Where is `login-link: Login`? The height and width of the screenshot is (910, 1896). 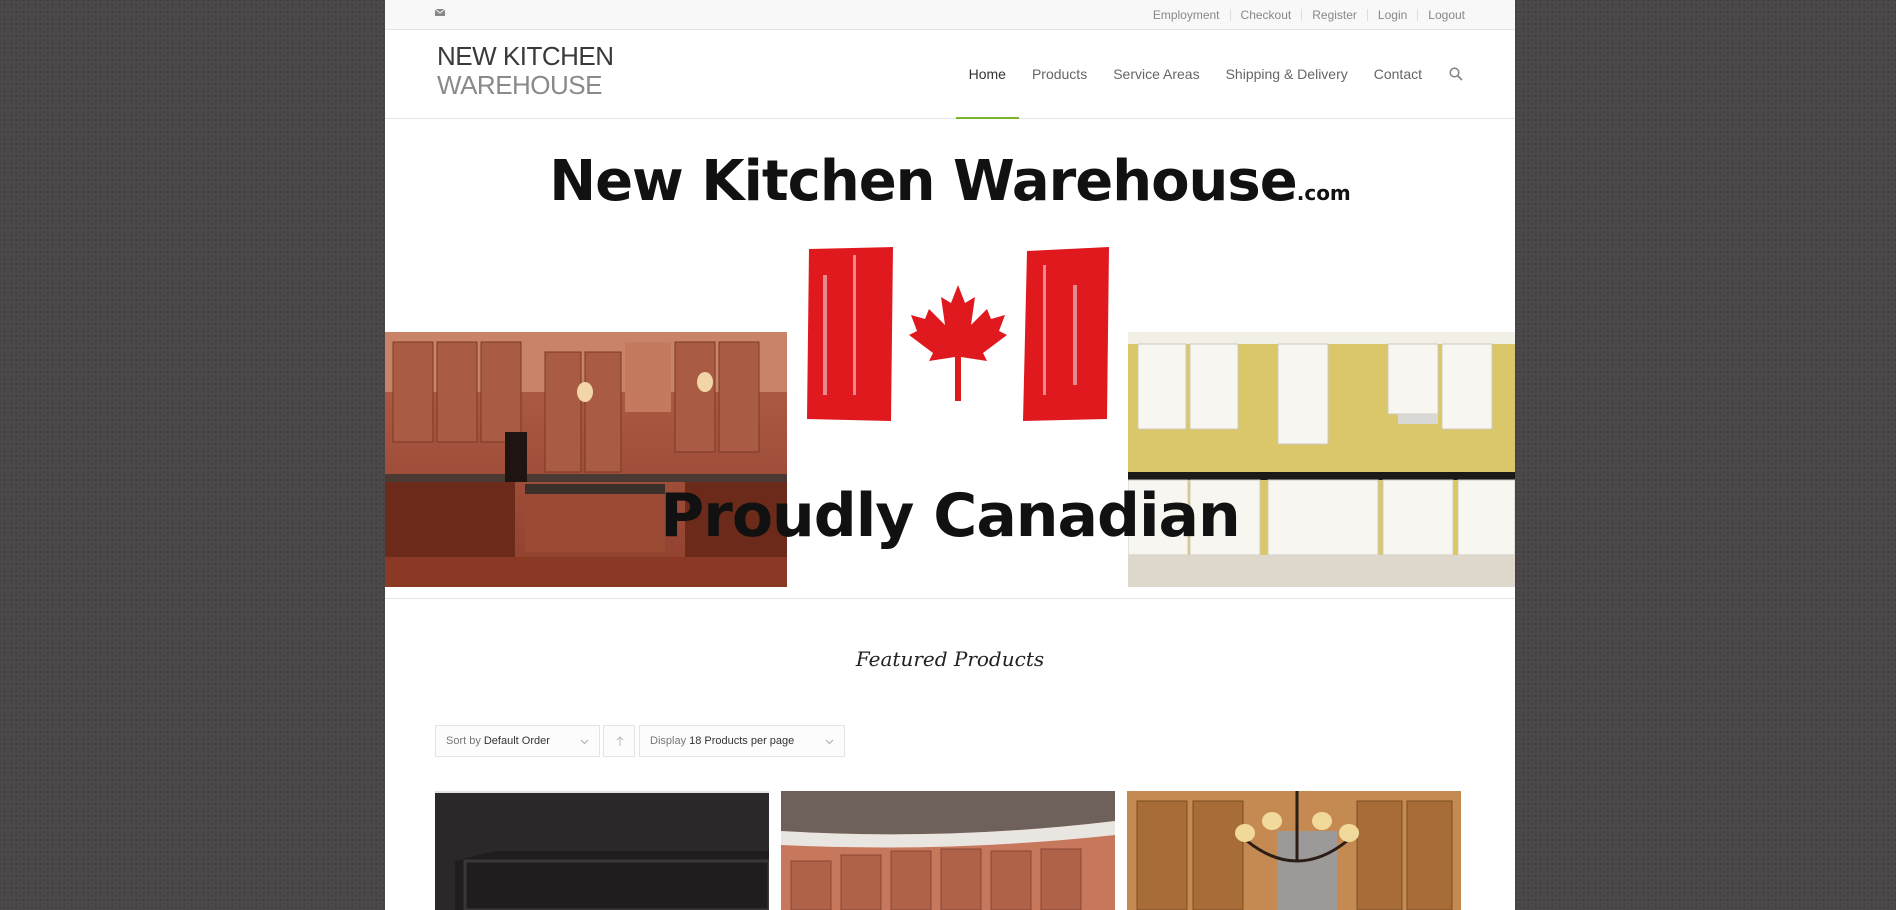
login-link: Login is located at coordinates (1391, 14).